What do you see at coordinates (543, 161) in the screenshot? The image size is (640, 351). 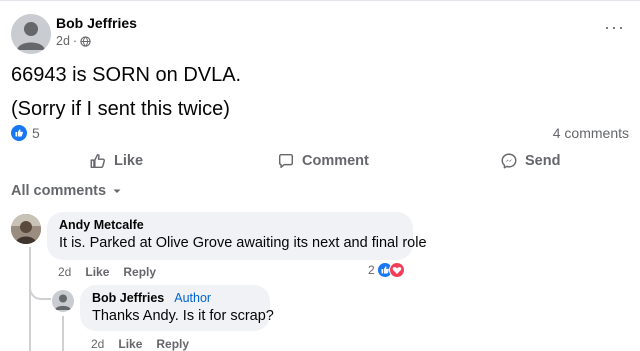 I see `send-button-label: Send` at bounding box center [543, 161].